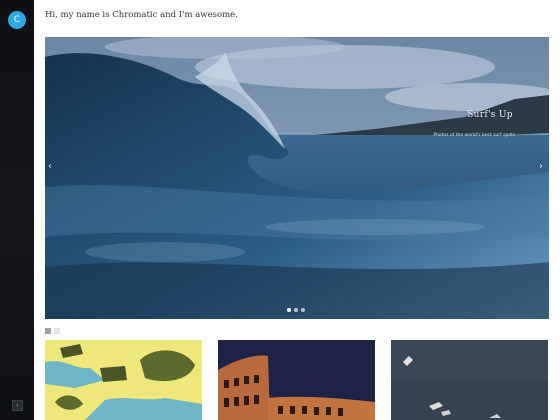  I want to click on seabirds-image, so click(469, 380).